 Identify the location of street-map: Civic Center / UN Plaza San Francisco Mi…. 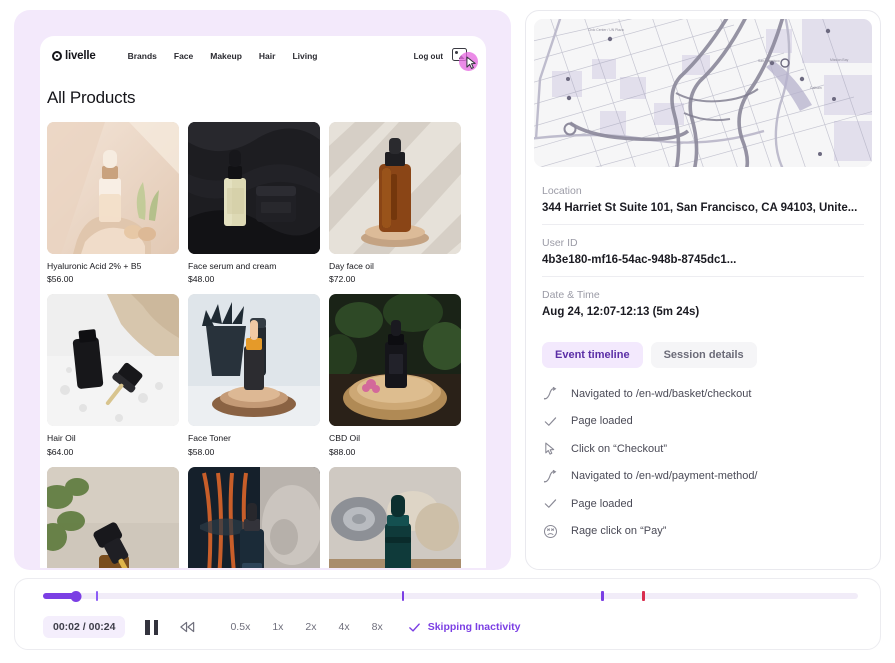
(703, 93).